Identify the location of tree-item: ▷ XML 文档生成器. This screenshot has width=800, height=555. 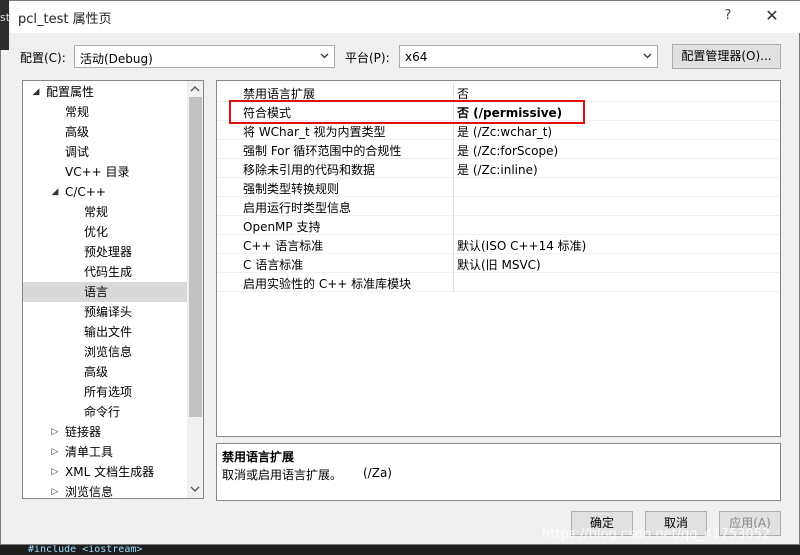
(105, 472).